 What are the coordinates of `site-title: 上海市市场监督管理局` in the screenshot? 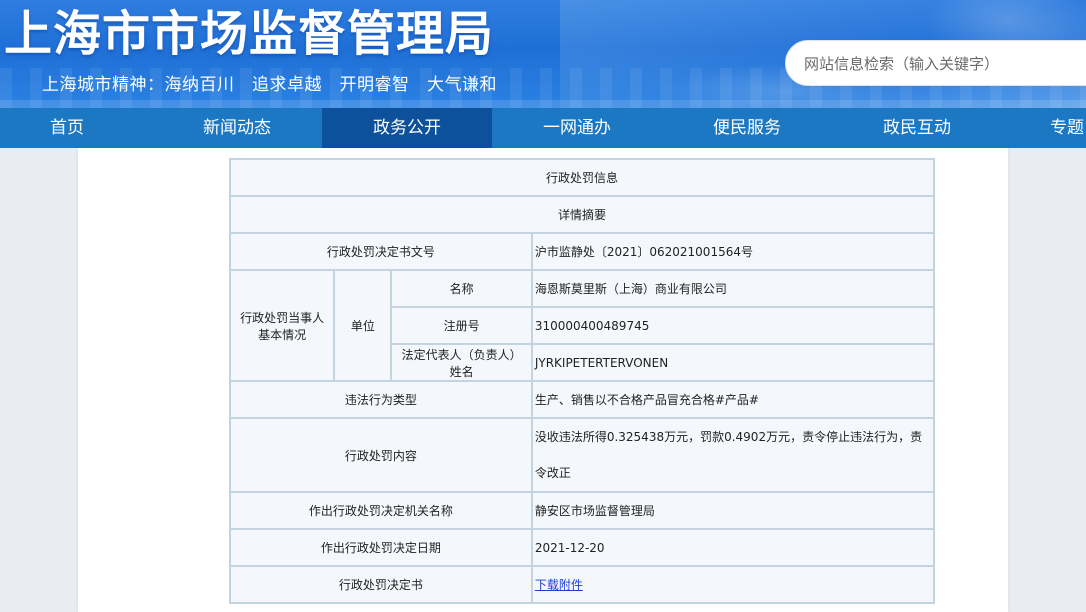 It's located at (249, 34).